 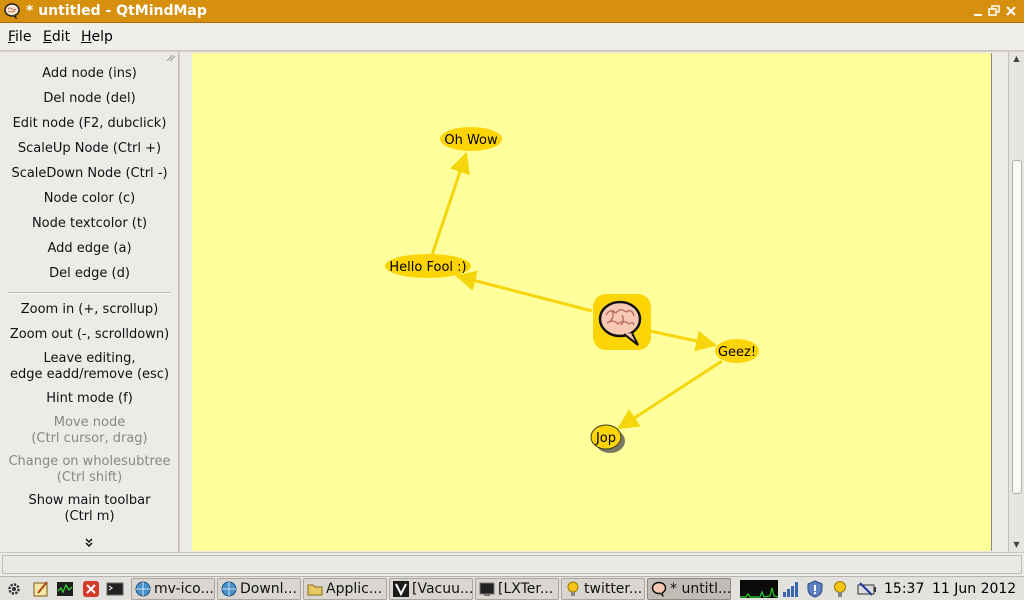 What do you see at coordinates (605, 438) in the screenshot?
I see `node-jop-label: Jop` at bounding box center [605, 438].